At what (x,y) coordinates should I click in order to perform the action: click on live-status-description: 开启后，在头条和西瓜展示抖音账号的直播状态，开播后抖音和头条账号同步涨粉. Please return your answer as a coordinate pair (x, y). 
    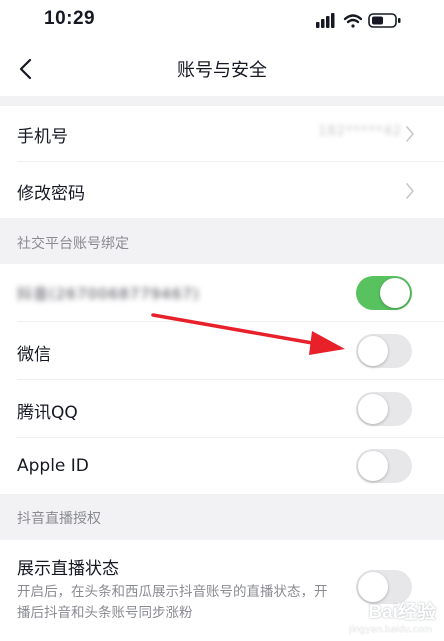
    Looking at the image, I should click on (172, 602).